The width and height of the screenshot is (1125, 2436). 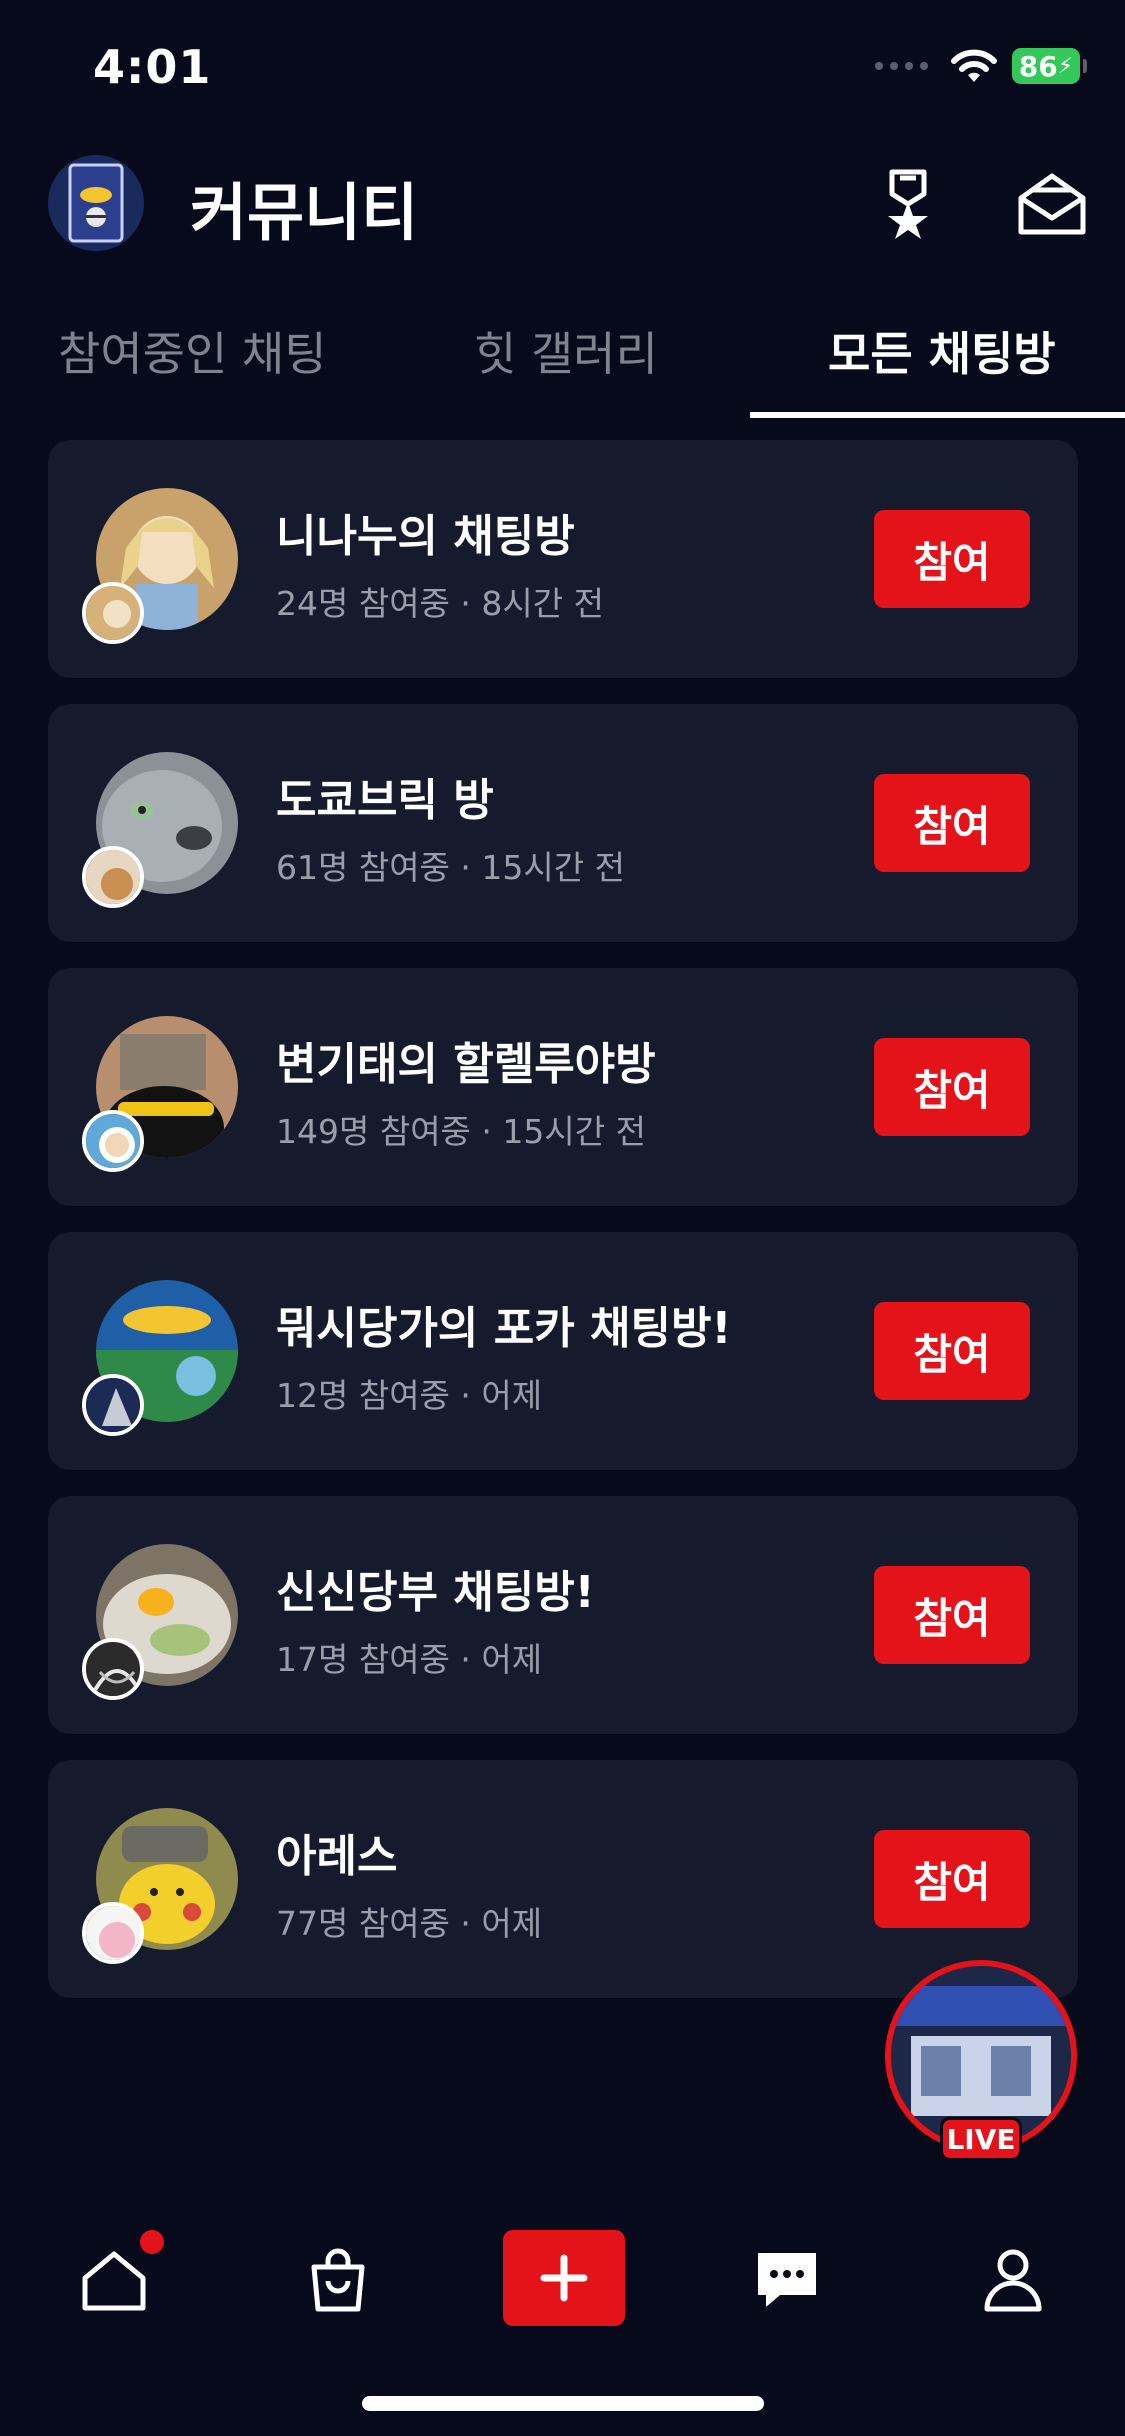 I want to click on status-time: 4:01, so click(x=152, y=67).